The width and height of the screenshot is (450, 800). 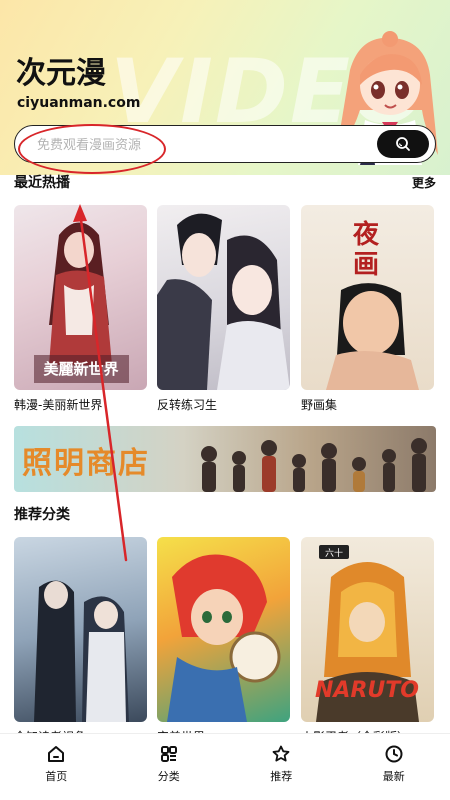 I want to click on comic-card: 美麗新世界 韩漫-美丽新世界, so click(x=80, y=309).